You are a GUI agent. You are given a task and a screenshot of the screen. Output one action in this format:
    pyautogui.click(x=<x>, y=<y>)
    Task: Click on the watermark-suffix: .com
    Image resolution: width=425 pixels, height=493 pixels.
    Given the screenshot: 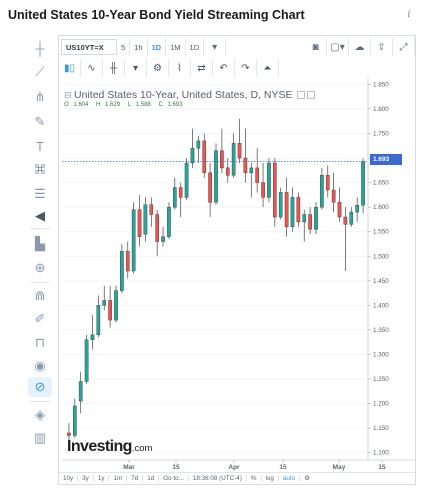 What is the action you would take?
    pyautogui.click(x=142, y=448)
    